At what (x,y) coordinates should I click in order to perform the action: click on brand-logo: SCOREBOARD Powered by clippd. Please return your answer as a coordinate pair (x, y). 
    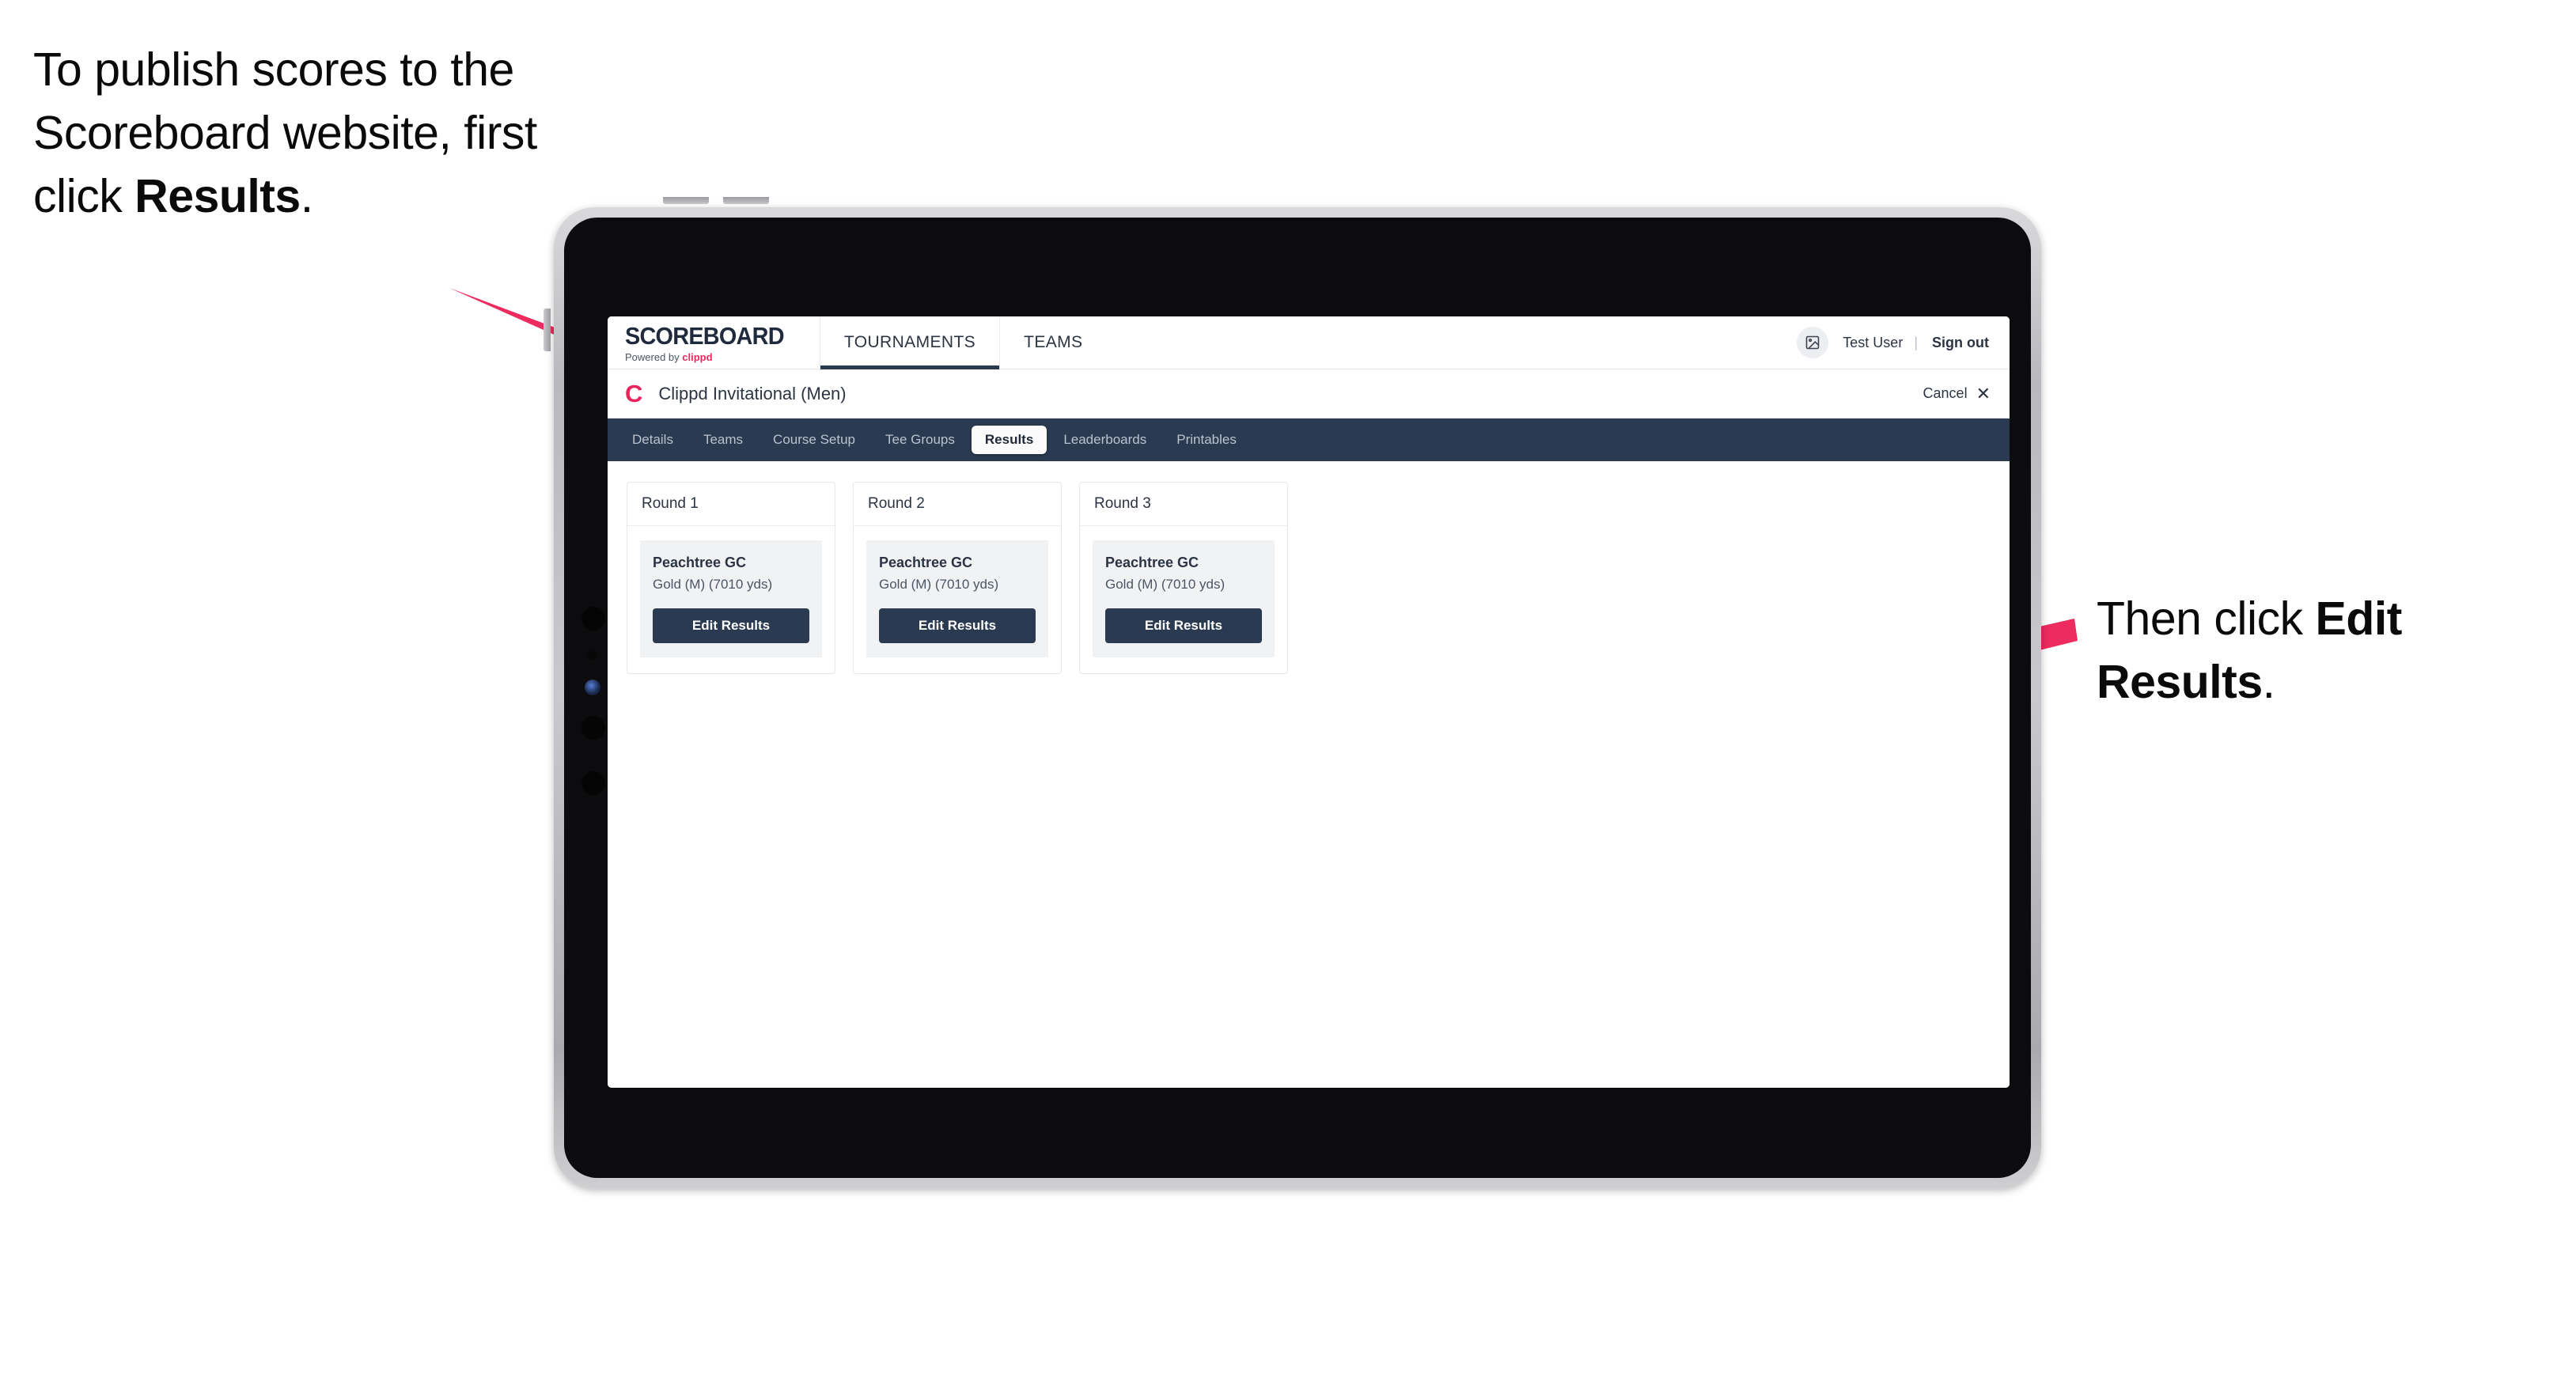
    Looking at the image, I should click on (714, 342).